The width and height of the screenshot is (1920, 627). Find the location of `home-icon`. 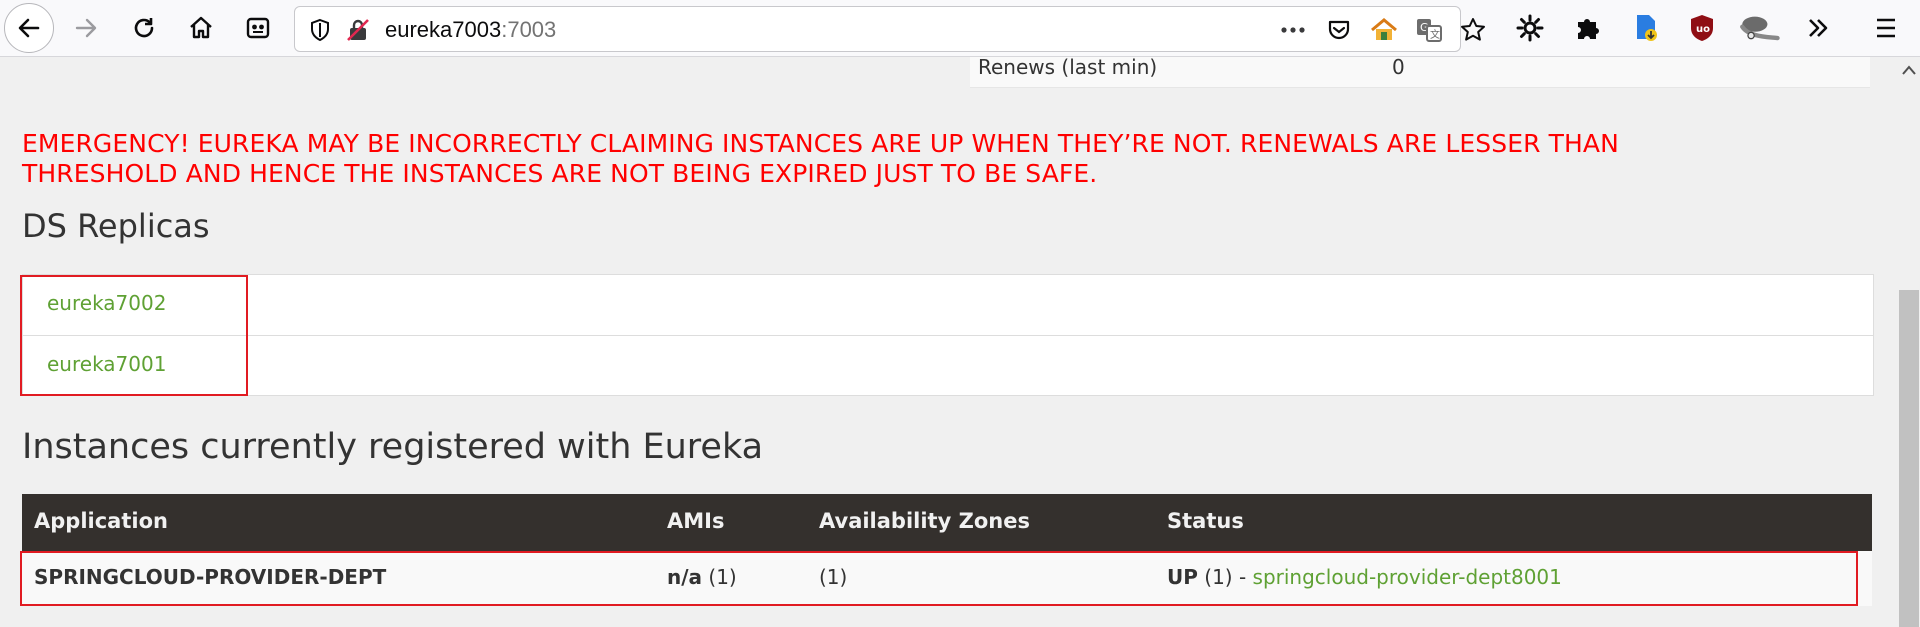

home-icon is located at coordinates (201, 27).